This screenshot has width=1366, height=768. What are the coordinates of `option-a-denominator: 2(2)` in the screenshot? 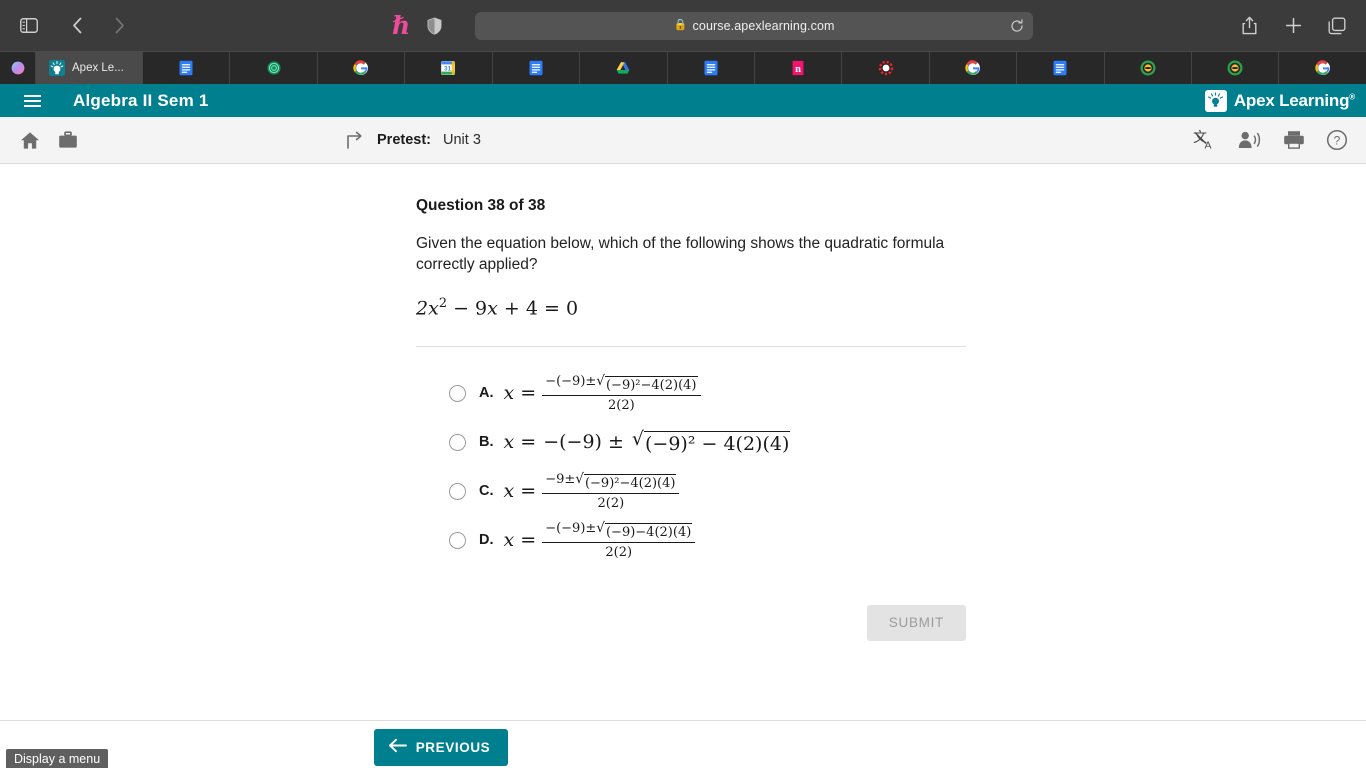 It's located at (621, 405).